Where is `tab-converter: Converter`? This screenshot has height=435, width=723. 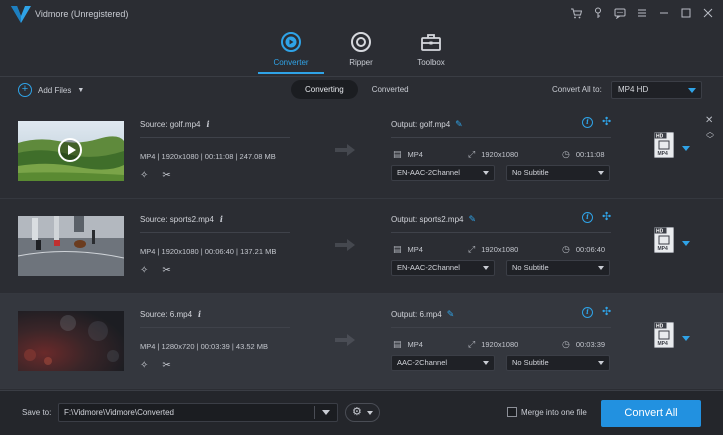 tab-converter: Converter is located at coordinates (291, 52).